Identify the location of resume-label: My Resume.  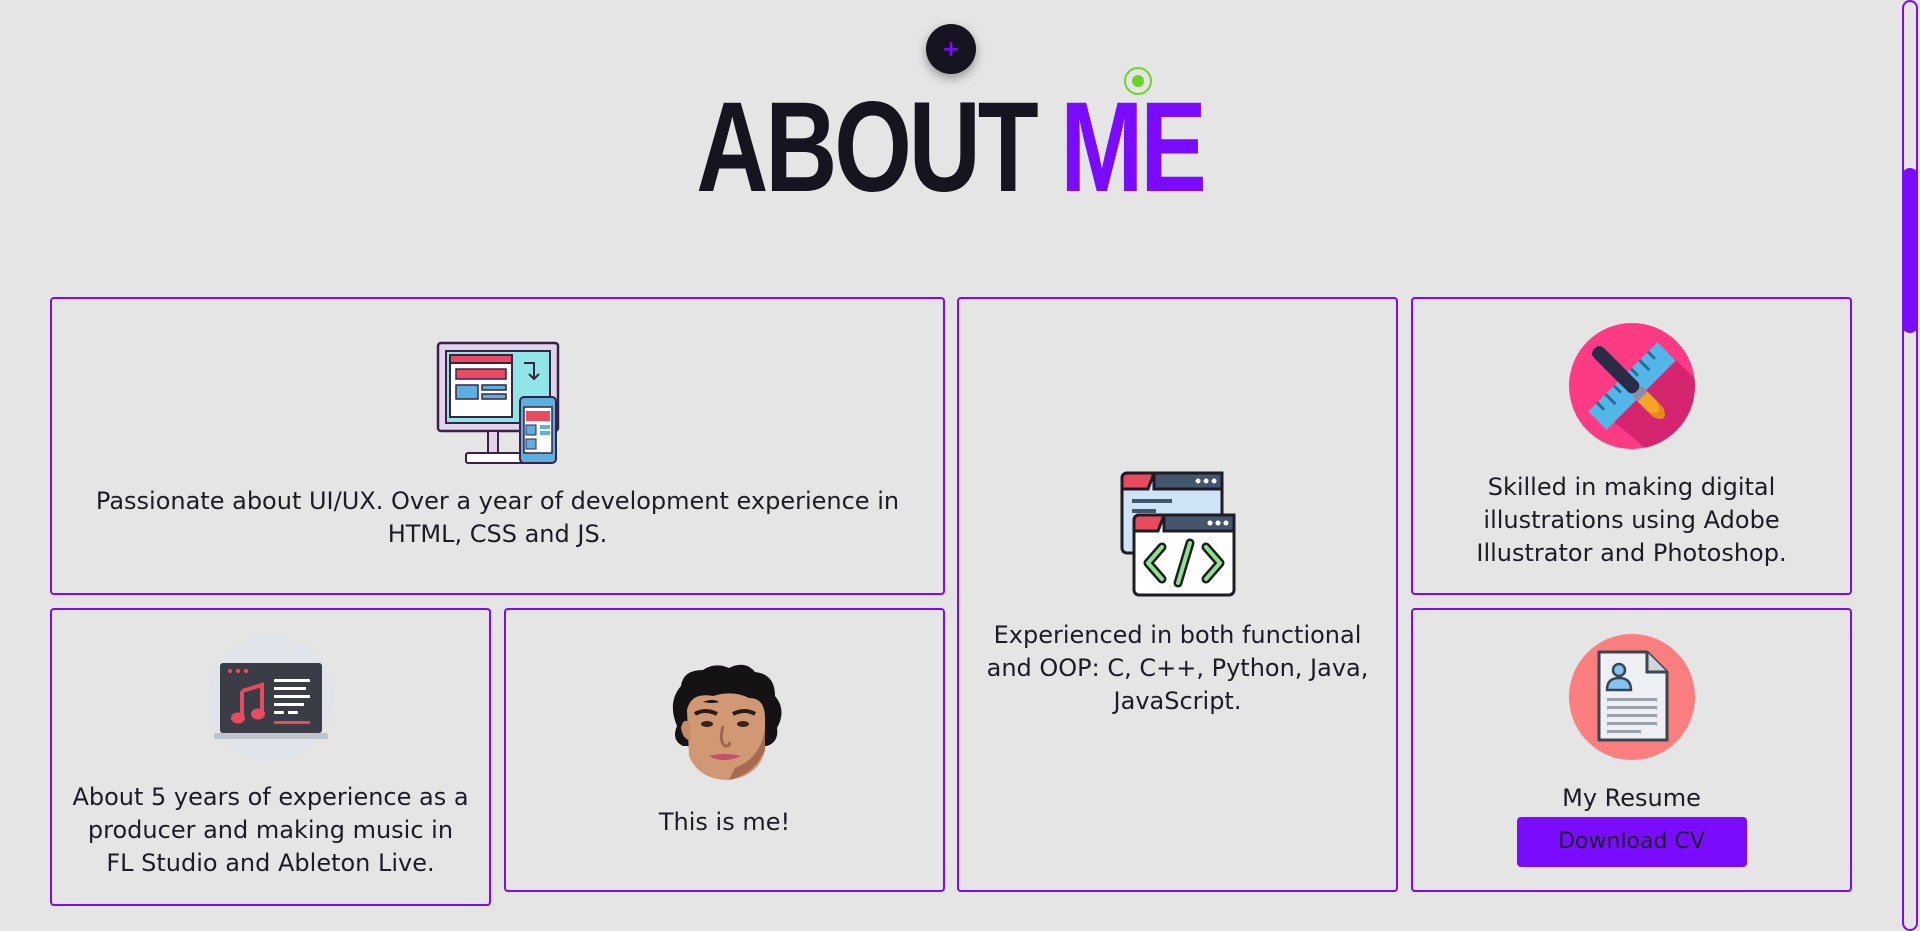
(1631, 797).